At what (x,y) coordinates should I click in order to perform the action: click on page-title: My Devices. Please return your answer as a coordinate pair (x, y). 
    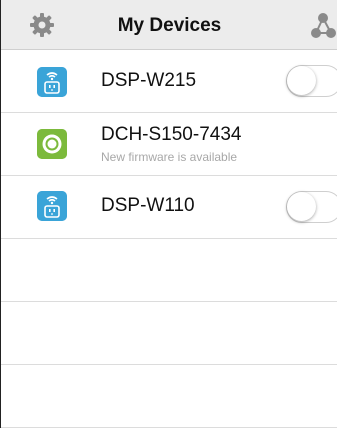
    Looking at the image, I should click on (169, 25).